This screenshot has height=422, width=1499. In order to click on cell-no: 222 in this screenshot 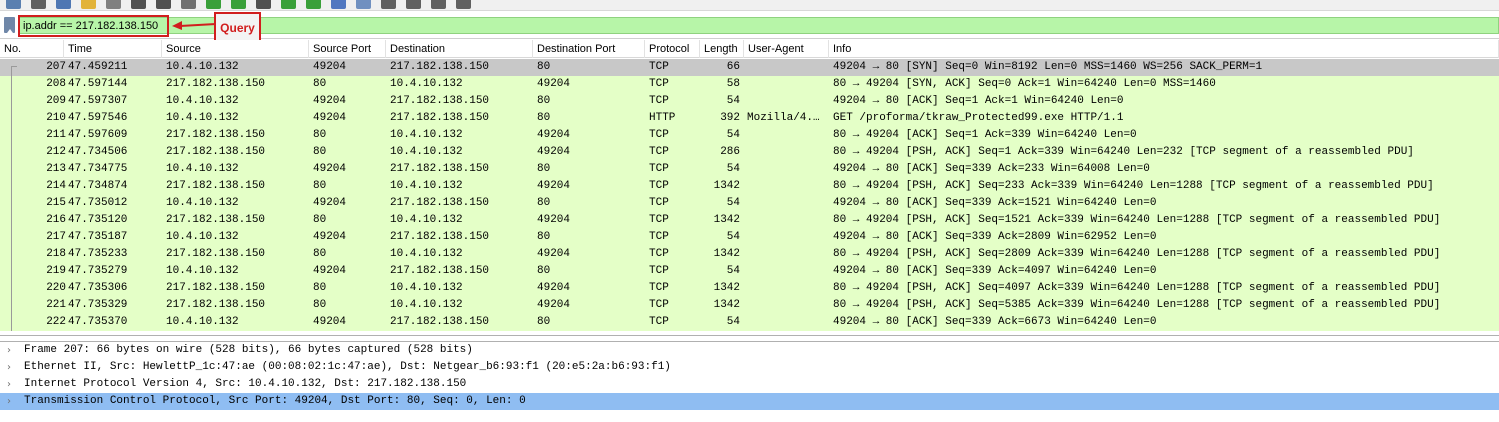, I will do `click(56, 322)`.